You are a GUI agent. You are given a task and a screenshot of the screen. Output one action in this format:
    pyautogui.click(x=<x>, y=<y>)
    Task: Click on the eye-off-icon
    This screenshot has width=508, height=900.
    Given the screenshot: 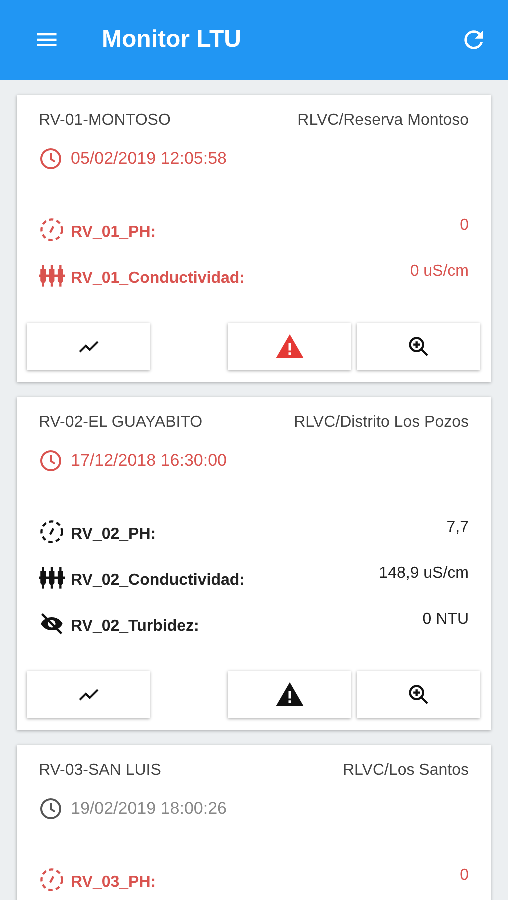 What is the action you would take?
    pyautogui.click(x=52, y=624)
    